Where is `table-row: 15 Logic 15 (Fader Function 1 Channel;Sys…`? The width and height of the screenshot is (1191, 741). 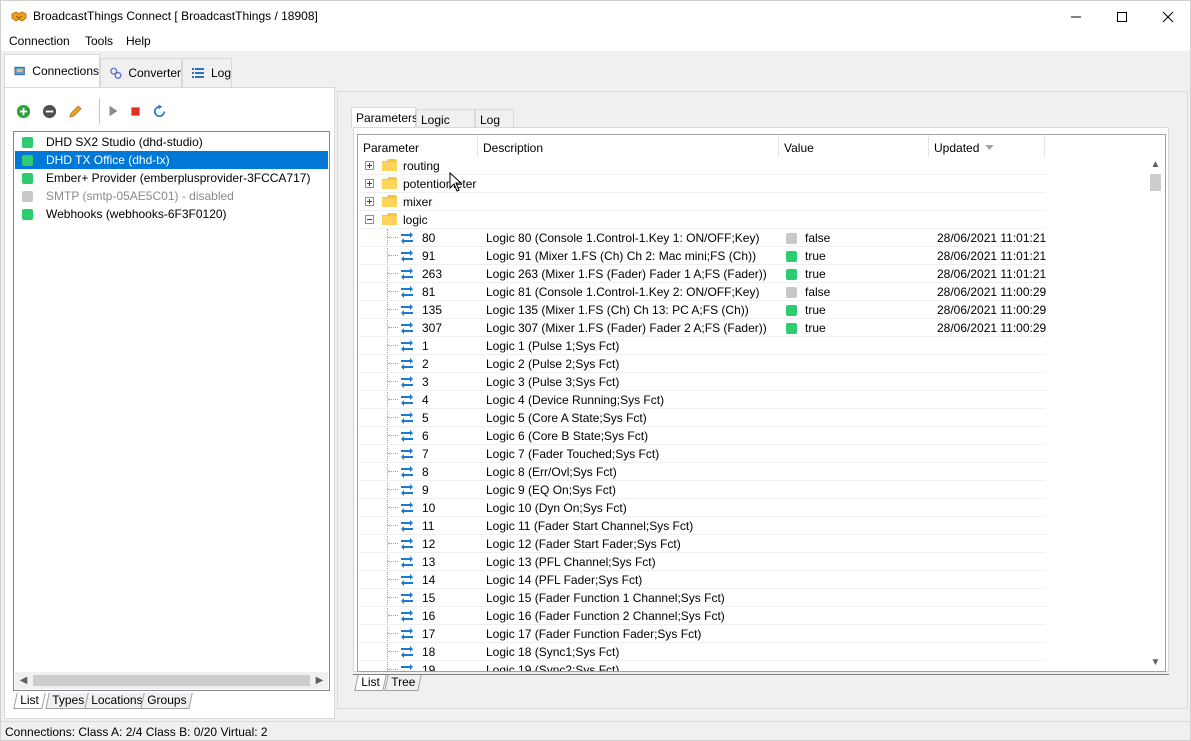
table-row: 15 Logic 15 (Fader Function 1 Channel;Sys… is located at coordinates (702, 598).